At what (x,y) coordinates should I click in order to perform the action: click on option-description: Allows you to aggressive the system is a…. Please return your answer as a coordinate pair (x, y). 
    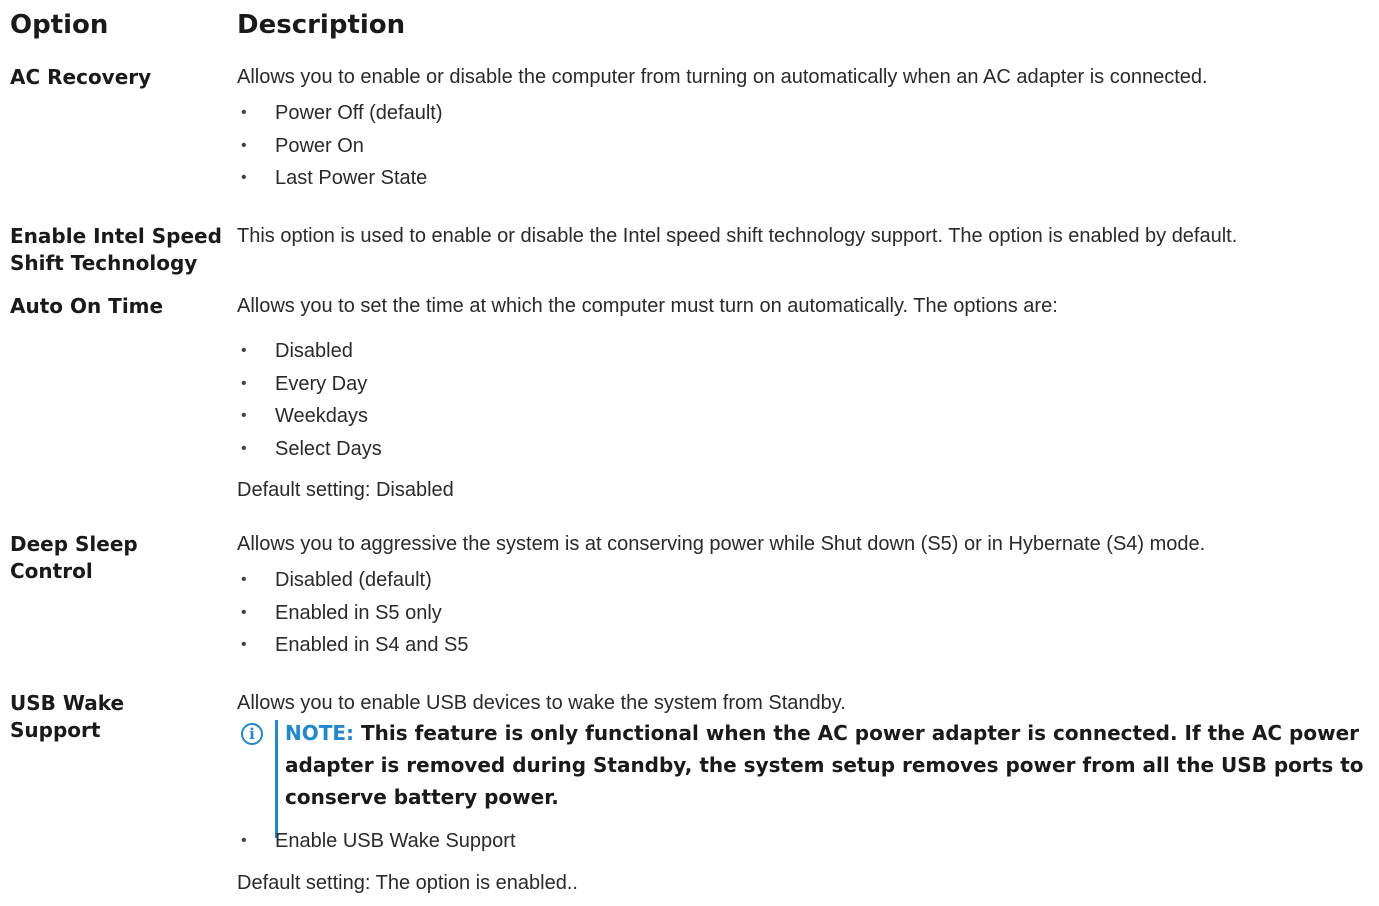
    Looking at the image, I should click on (808, 596).